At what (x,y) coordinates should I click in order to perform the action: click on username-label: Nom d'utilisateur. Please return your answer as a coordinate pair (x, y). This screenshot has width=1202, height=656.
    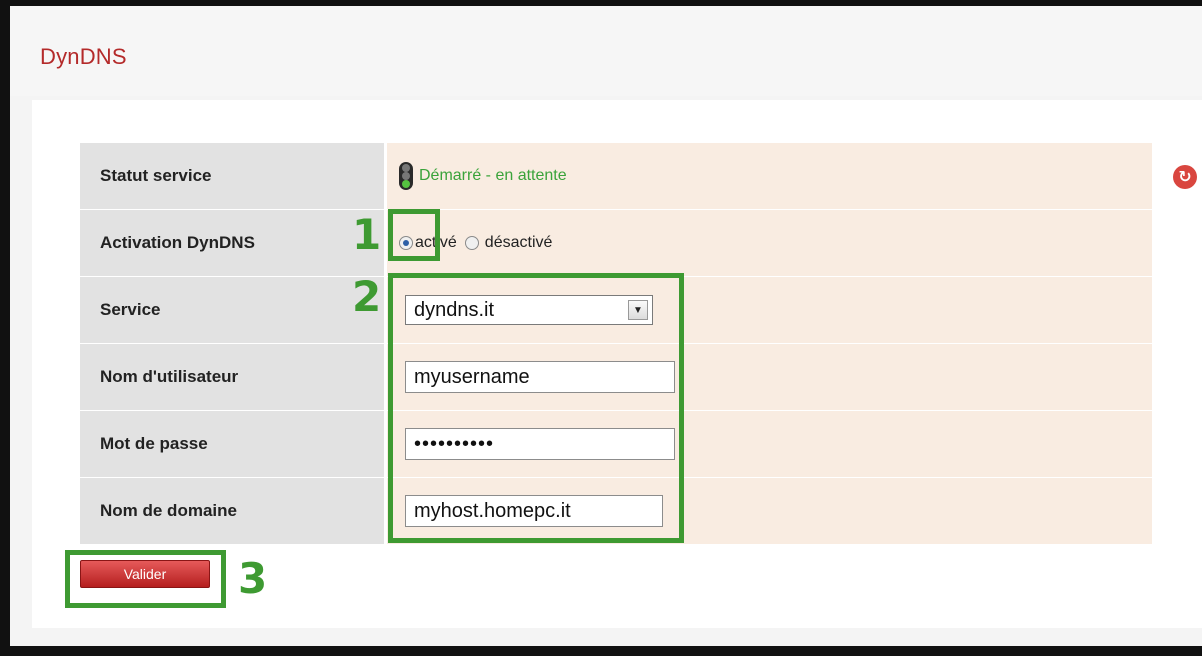
    Looking at the image, I should click on (232, 377).